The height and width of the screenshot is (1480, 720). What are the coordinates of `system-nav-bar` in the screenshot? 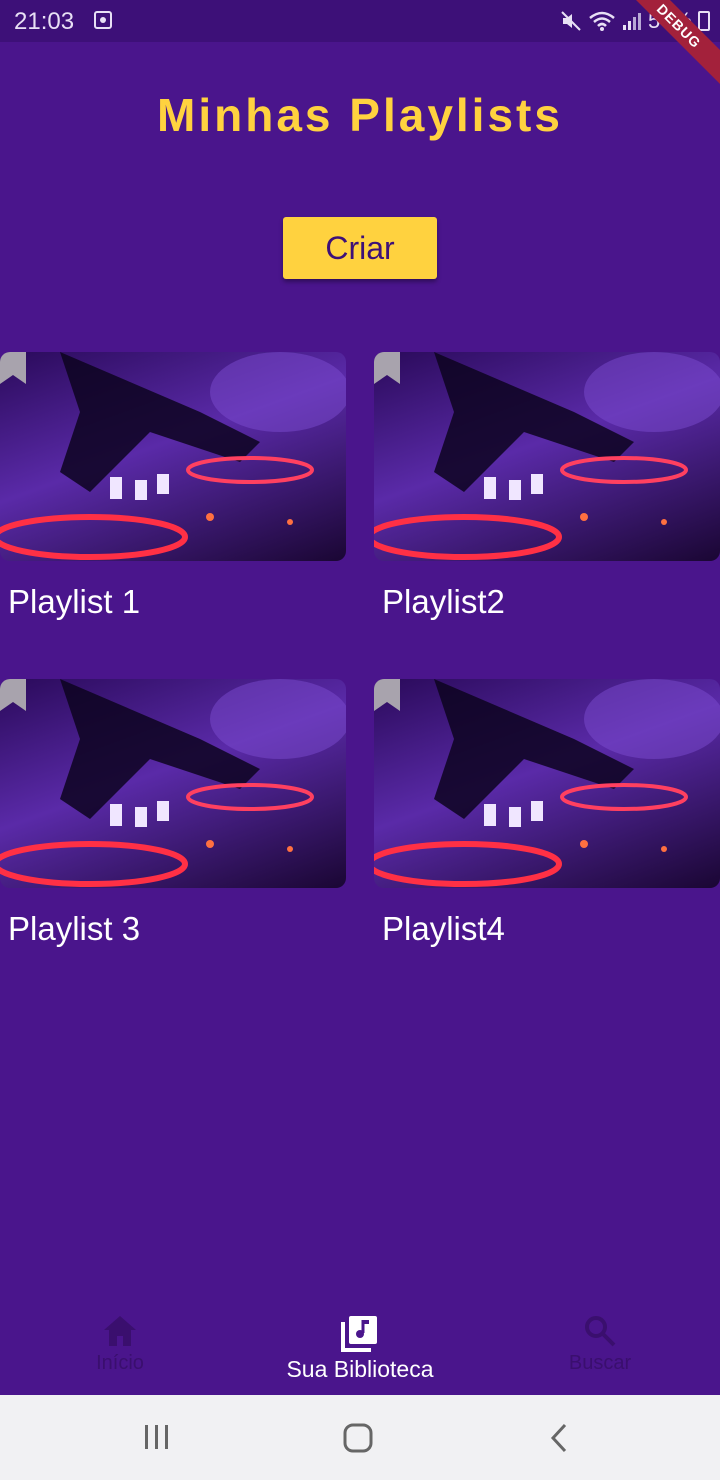 It's located at (360, 1437).